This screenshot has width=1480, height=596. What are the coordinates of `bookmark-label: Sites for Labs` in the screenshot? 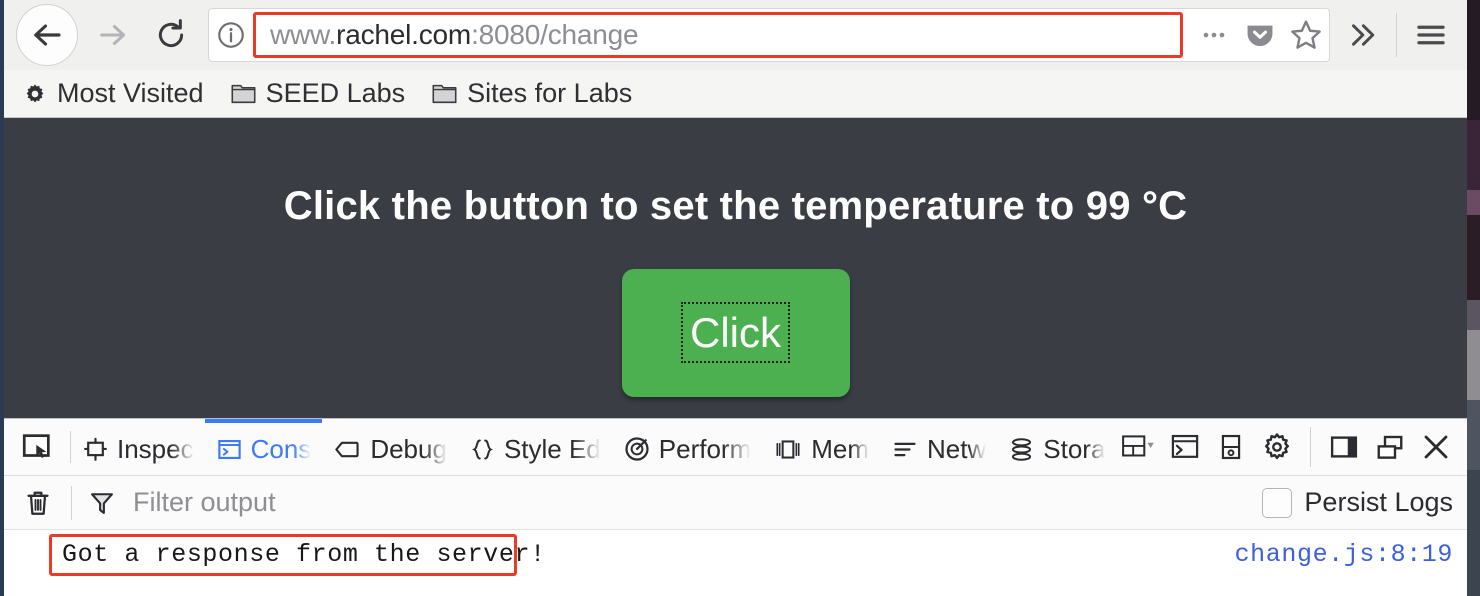 It's located at (550, 93).